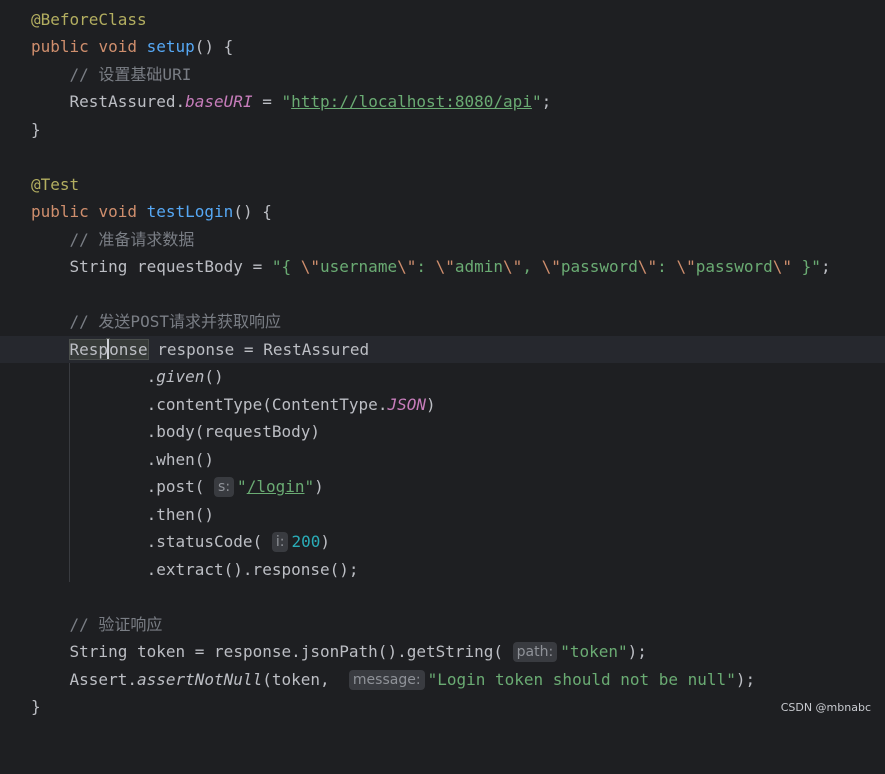 The height and width of the screenshot is (774, 885). What do you see at coordinates (442, 349) in the screenshot?
I see `current-code-line: Response response = RestAssured` at bounding box center [442, 349].